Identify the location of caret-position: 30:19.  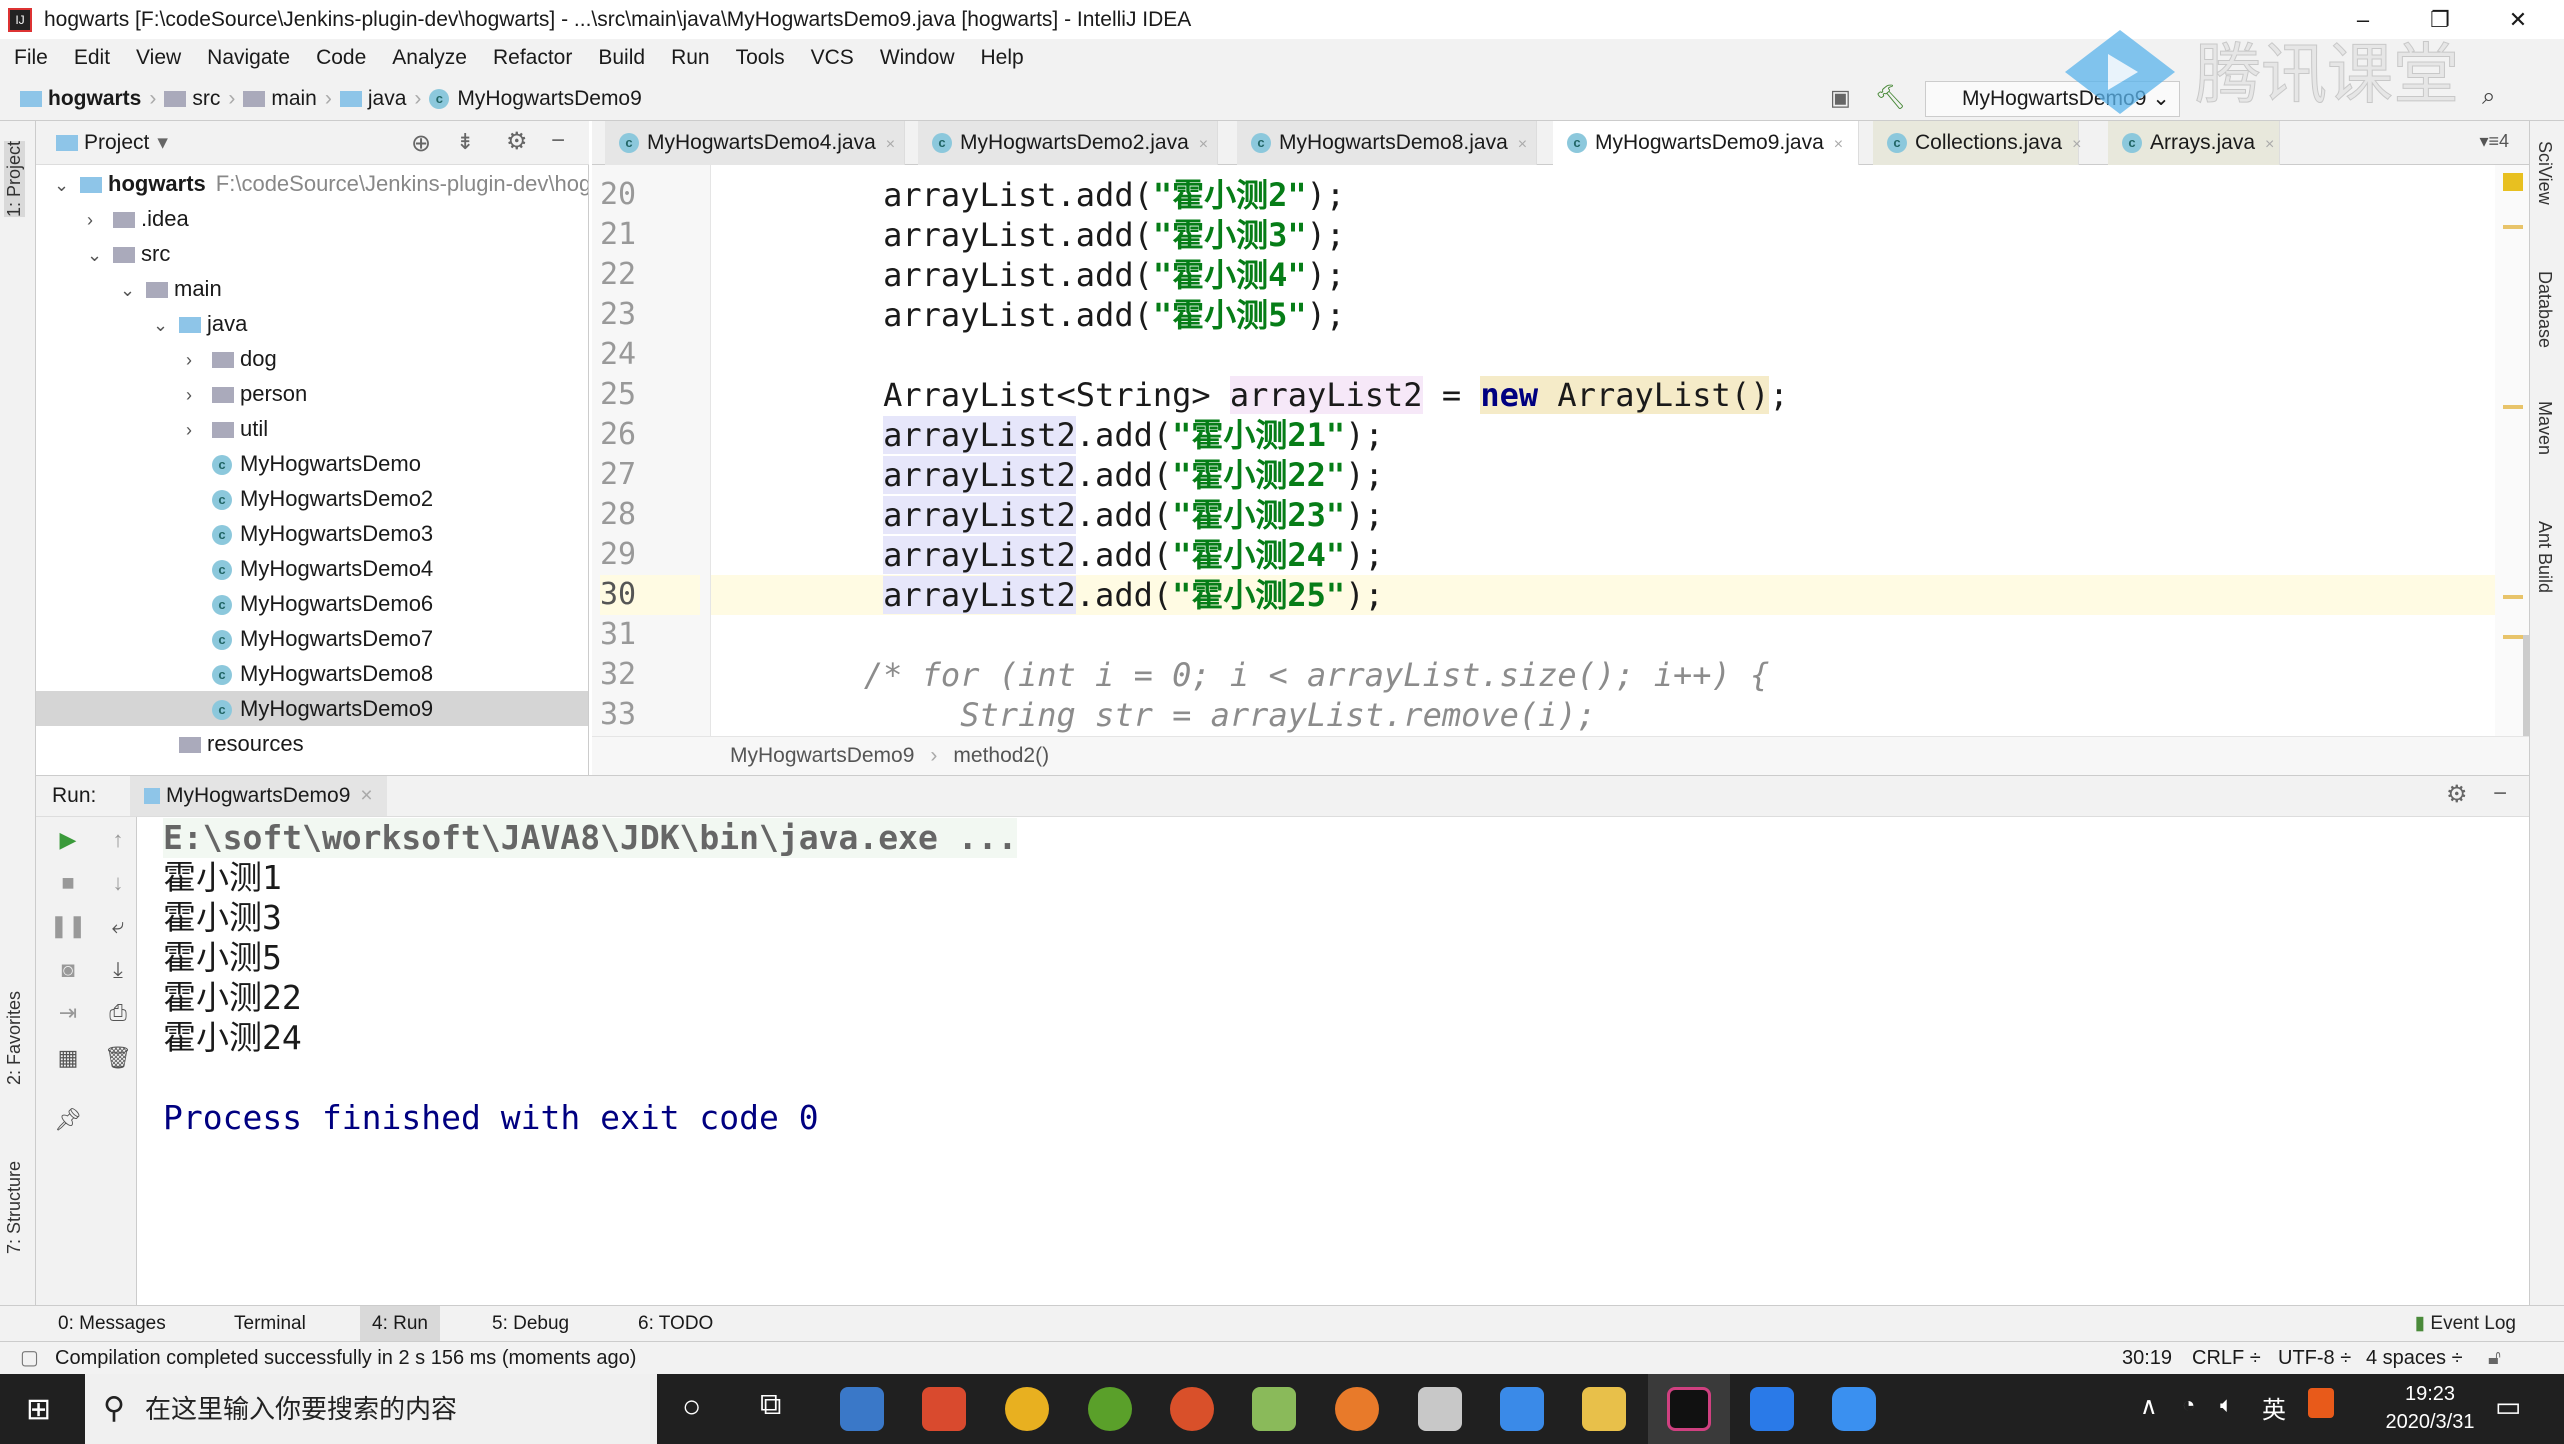
(2147, 1358).